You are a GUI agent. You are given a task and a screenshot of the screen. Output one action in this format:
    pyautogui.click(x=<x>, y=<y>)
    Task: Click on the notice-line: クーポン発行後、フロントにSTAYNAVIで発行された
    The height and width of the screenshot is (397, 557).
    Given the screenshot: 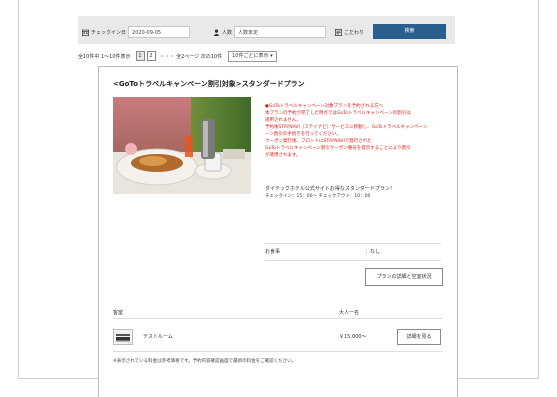 What is the action you would take?
    pyautogui.click(x=318, y=141)
    